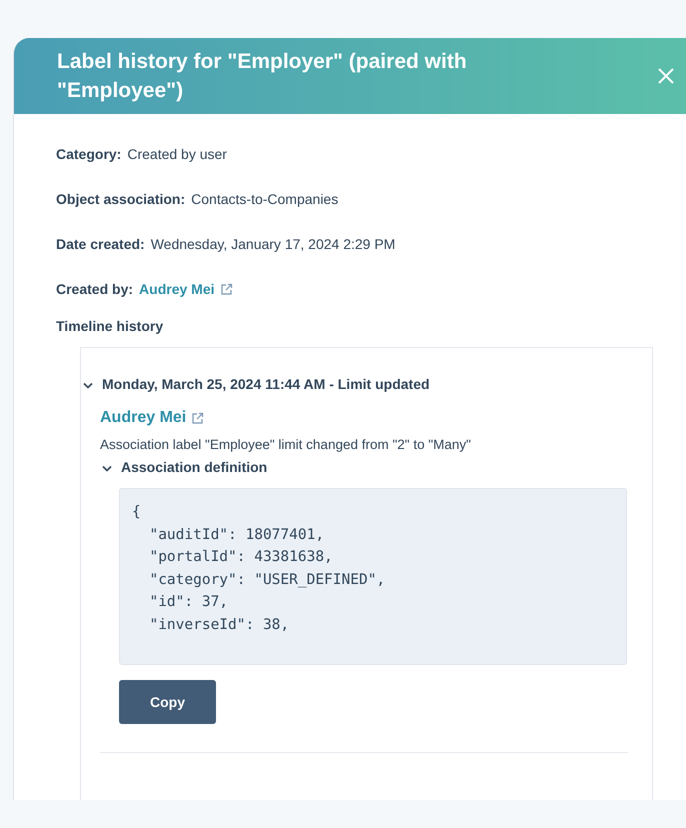 Image resolution: width=686 pixels, height=828 pixels. Describe the element at coordinates (286, 444) in the screenshot. I see `entry-description: Association label "Employee" limit changed from "2" to "Many"` at that location.